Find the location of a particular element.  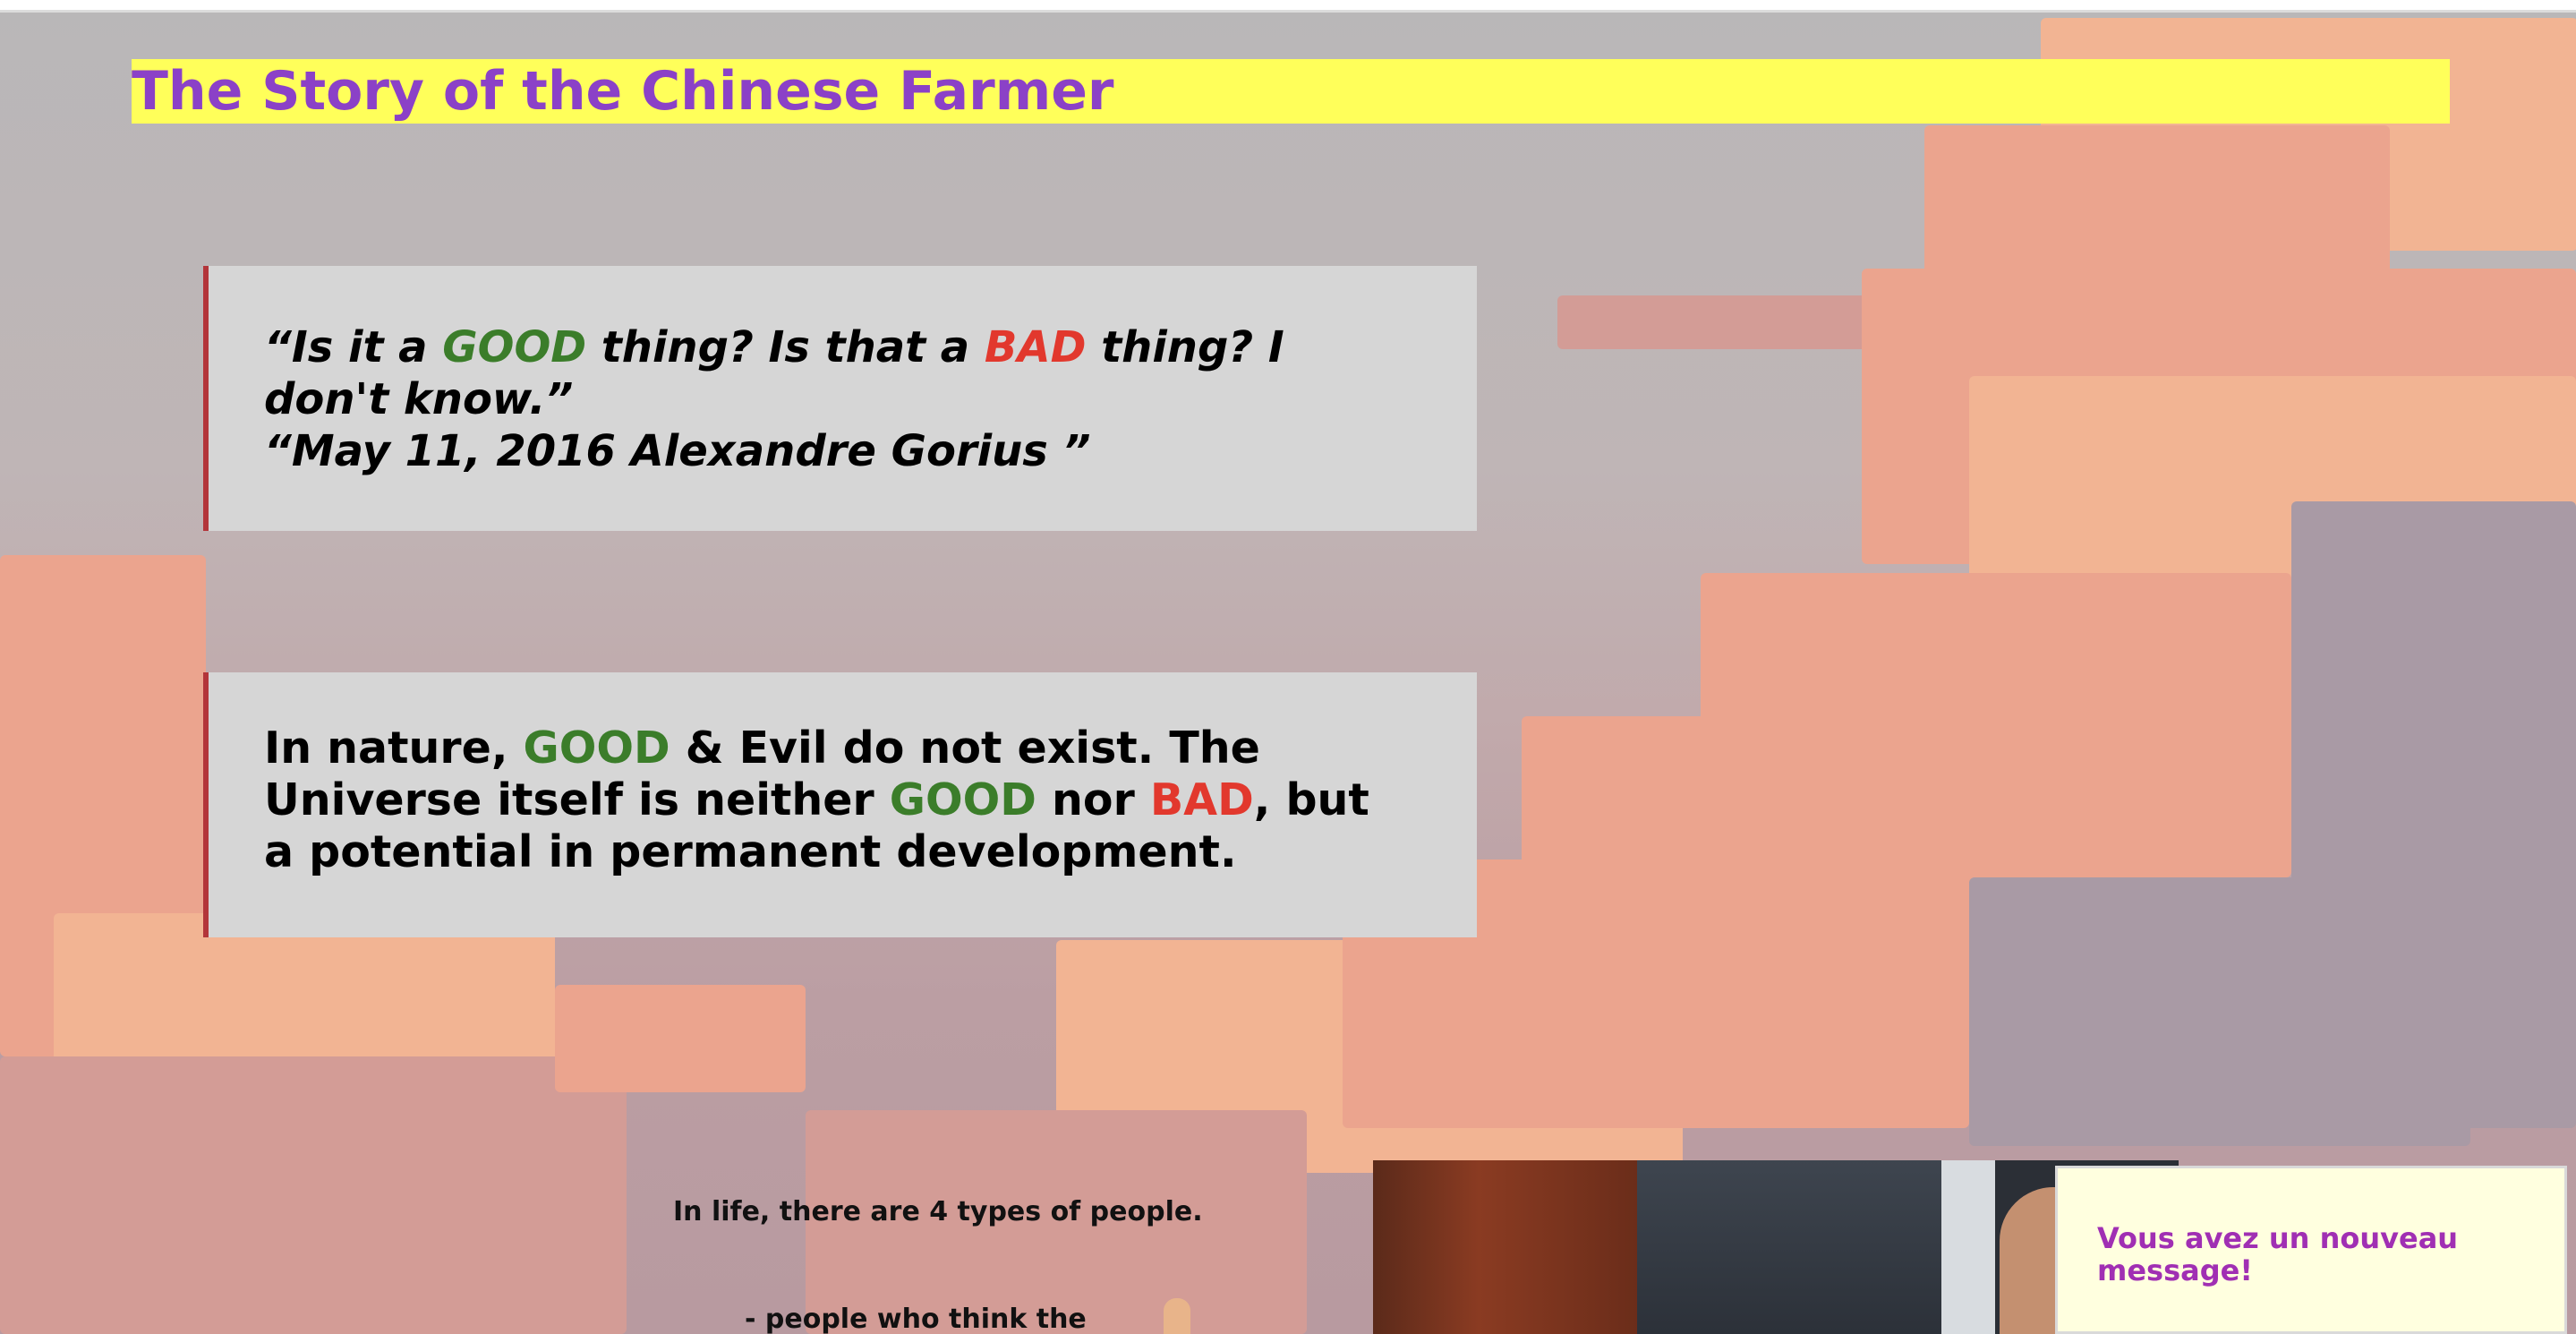

nature-bad-word: BAD is located at coordinates (1201, 799).